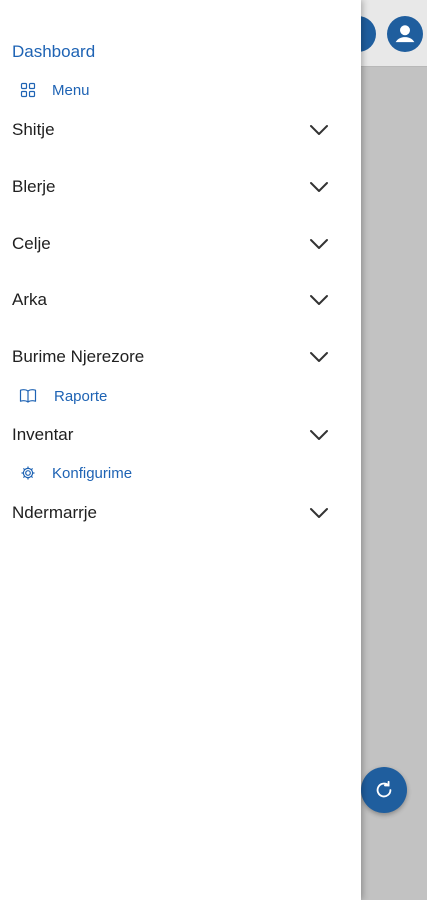 This screenshot has width=427, height=900. Describe the element at coordinates (171, 244) in the screenshot. I see `section-celje: Celje` at that location.